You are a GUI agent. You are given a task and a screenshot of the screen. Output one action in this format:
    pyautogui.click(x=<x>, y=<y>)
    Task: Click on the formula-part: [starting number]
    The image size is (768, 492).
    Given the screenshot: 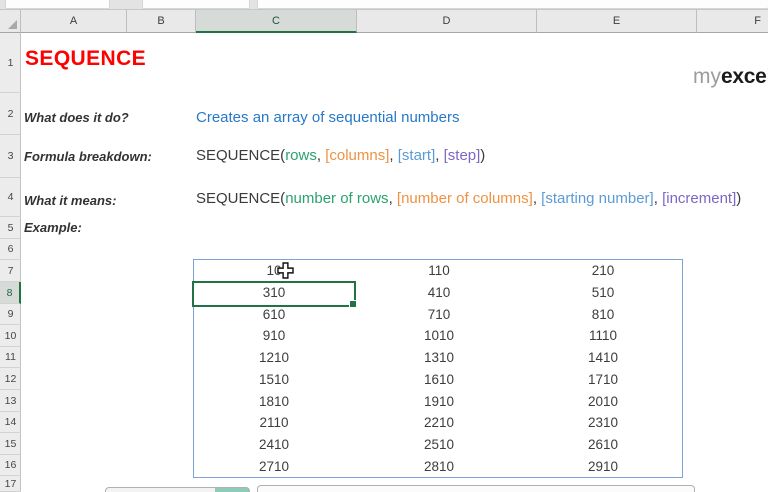 What is the action you would take?
    pyautogui.click(x=597, y=198)
    